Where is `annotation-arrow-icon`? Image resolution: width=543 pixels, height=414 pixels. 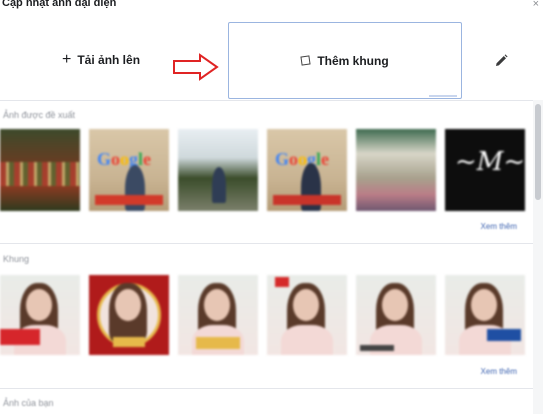 annotation-arrow-icon is located at coordinates (196, 67).